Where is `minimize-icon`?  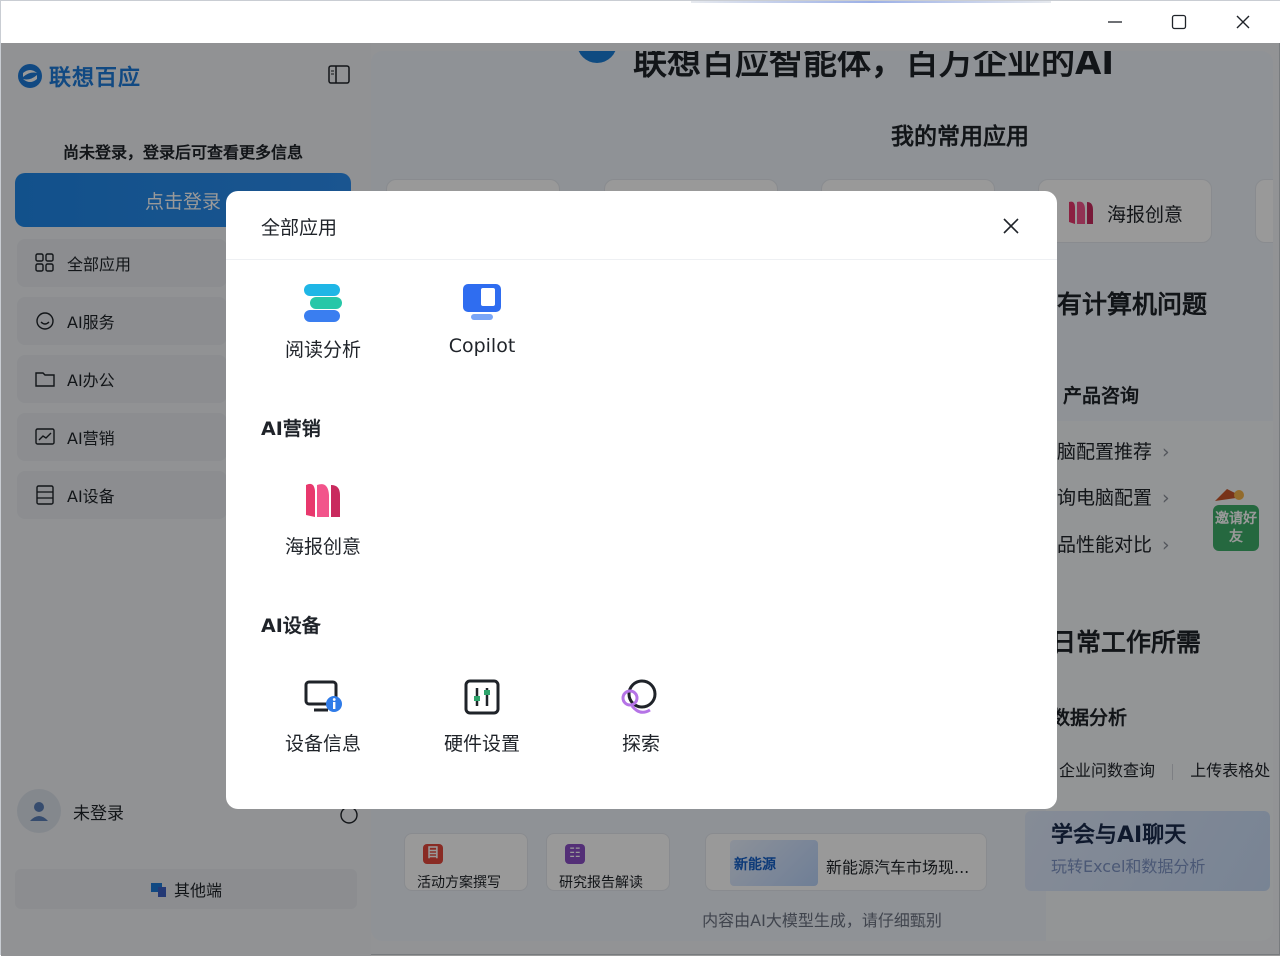
minimize-icon is located at coordinates (1115, 22).